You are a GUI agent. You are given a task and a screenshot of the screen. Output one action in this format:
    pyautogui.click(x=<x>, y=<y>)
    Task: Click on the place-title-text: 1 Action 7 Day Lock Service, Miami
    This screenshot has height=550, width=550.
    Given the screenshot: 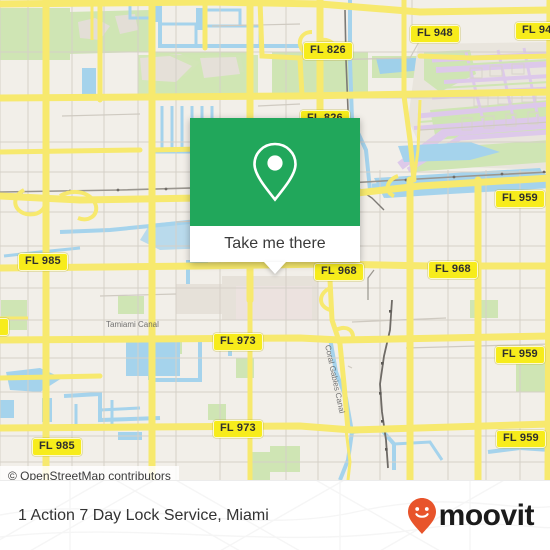 What is the action you would take?
    pyautogui.click(x=143, y=515)
    